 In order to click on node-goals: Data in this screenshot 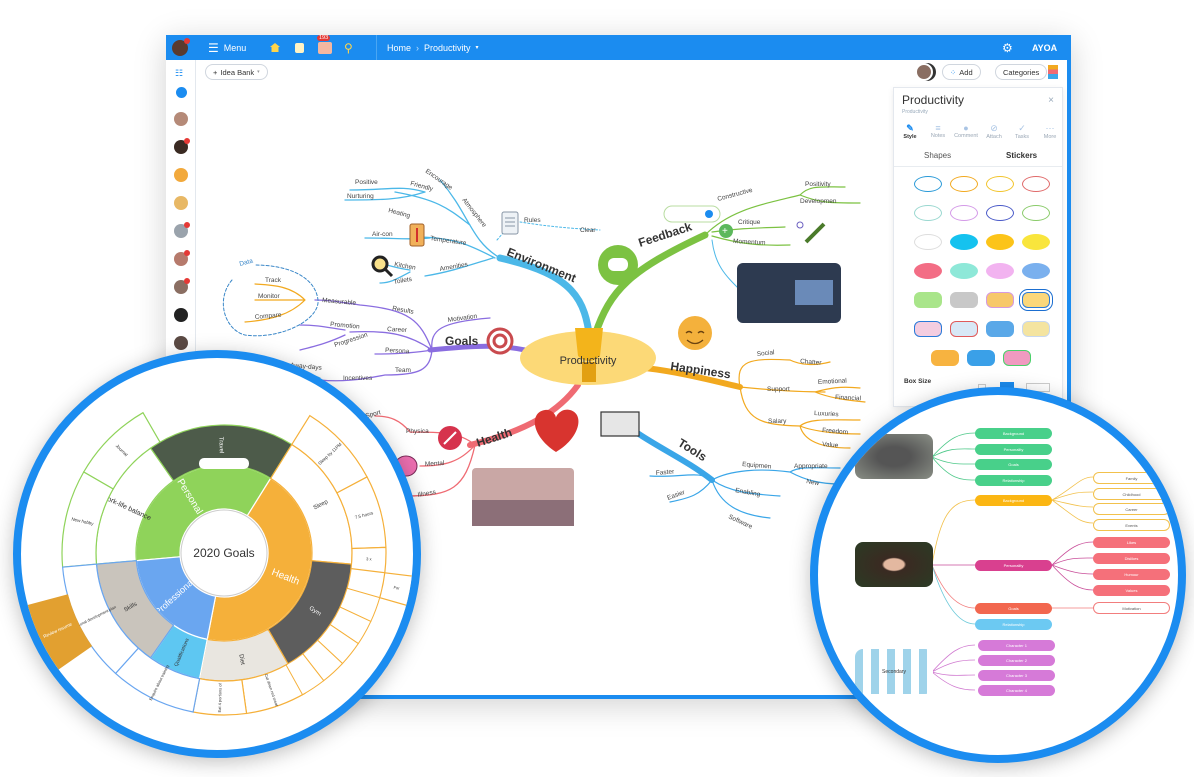, I will do `click(246, 263)`.